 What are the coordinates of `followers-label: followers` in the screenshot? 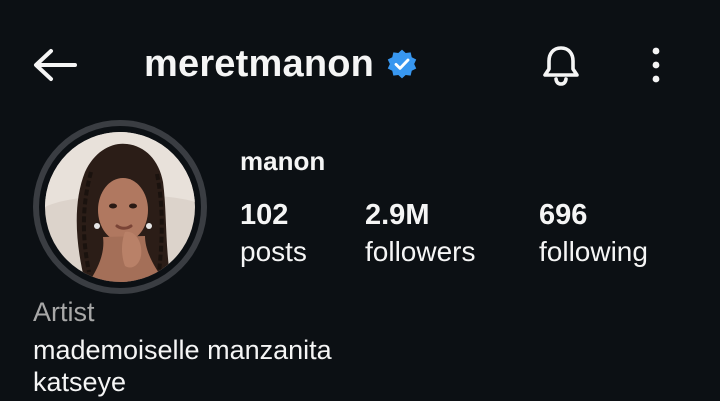 It's located at (420, 251).